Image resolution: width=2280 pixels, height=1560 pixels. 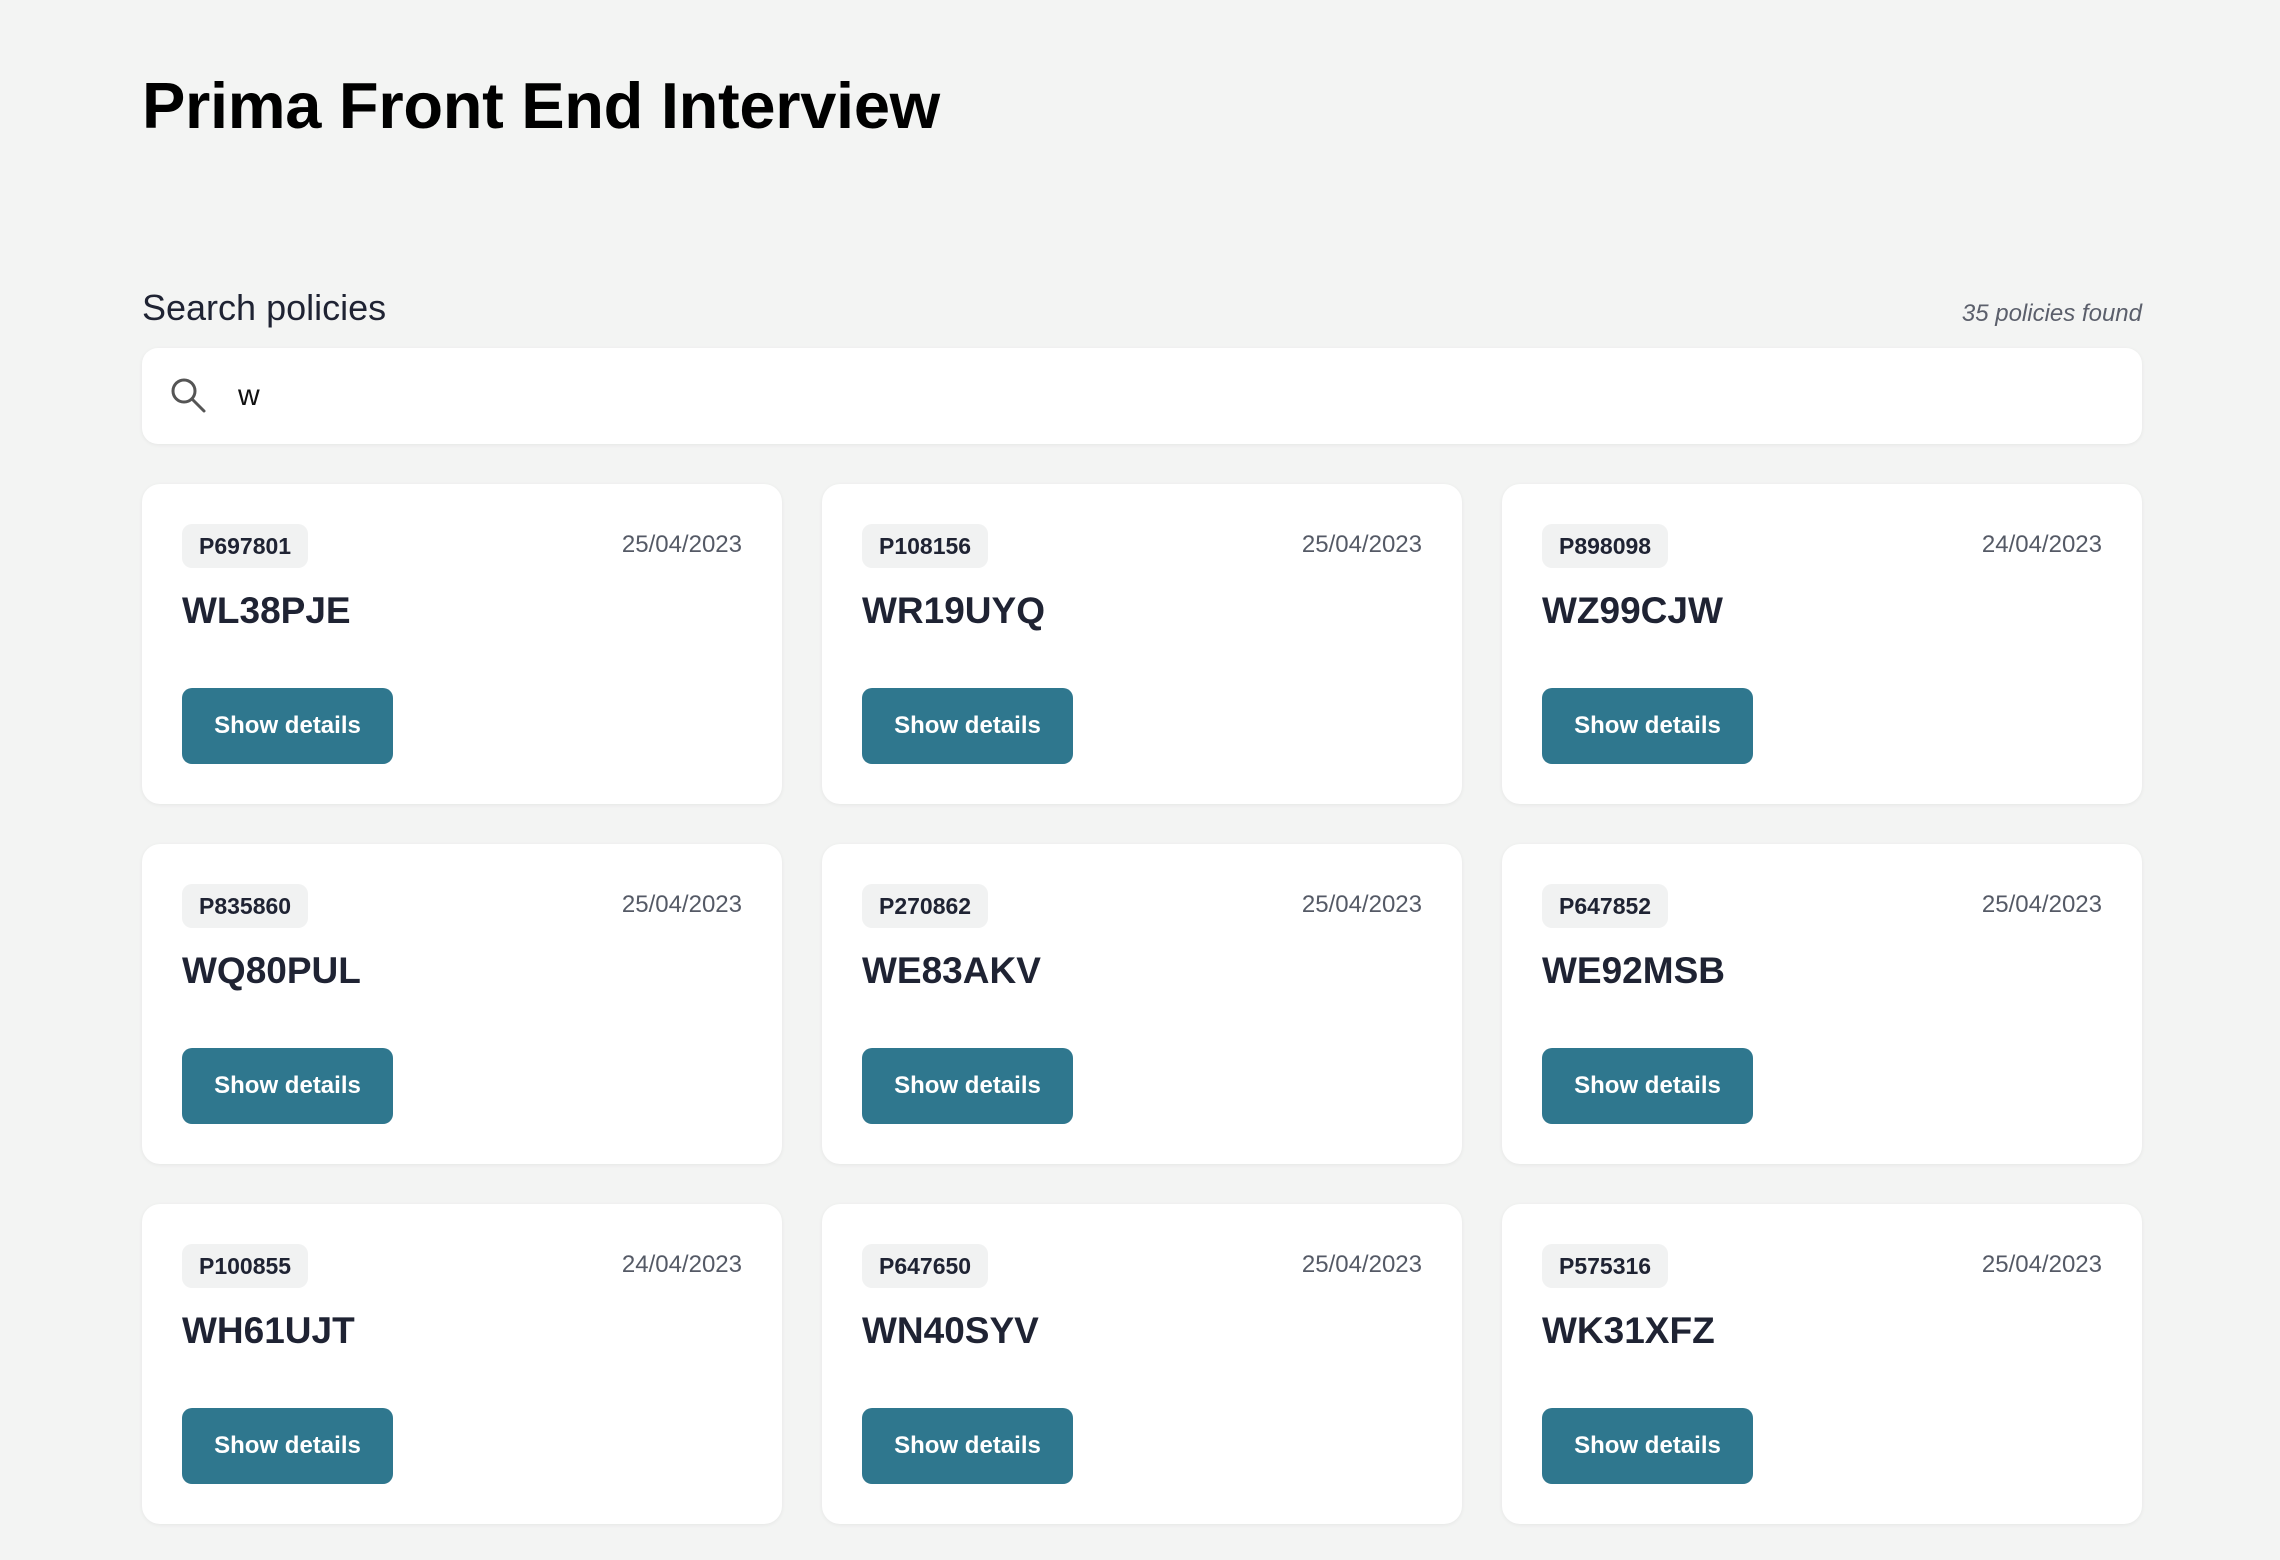 What do you see at coordinates (462, 1004) in the screenshot?
I see `policy-card: P835860 25/04/2023 WQ80PUL Show details` at bounding box center [462, 1004].